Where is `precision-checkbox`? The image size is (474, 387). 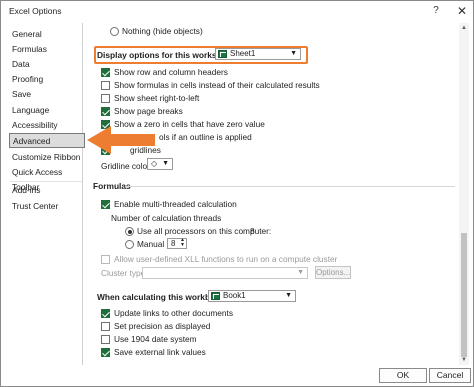 precision-checkbox is located at coordinates (105, 326).